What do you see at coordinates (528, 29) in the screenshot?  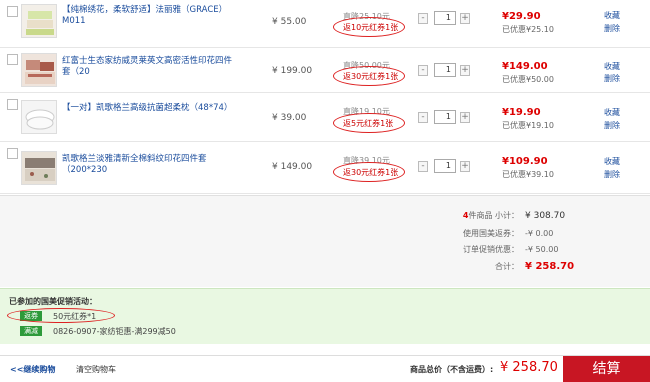 I see `item-saved: 已优惠¥25.10` at bounding box center [528, 29].